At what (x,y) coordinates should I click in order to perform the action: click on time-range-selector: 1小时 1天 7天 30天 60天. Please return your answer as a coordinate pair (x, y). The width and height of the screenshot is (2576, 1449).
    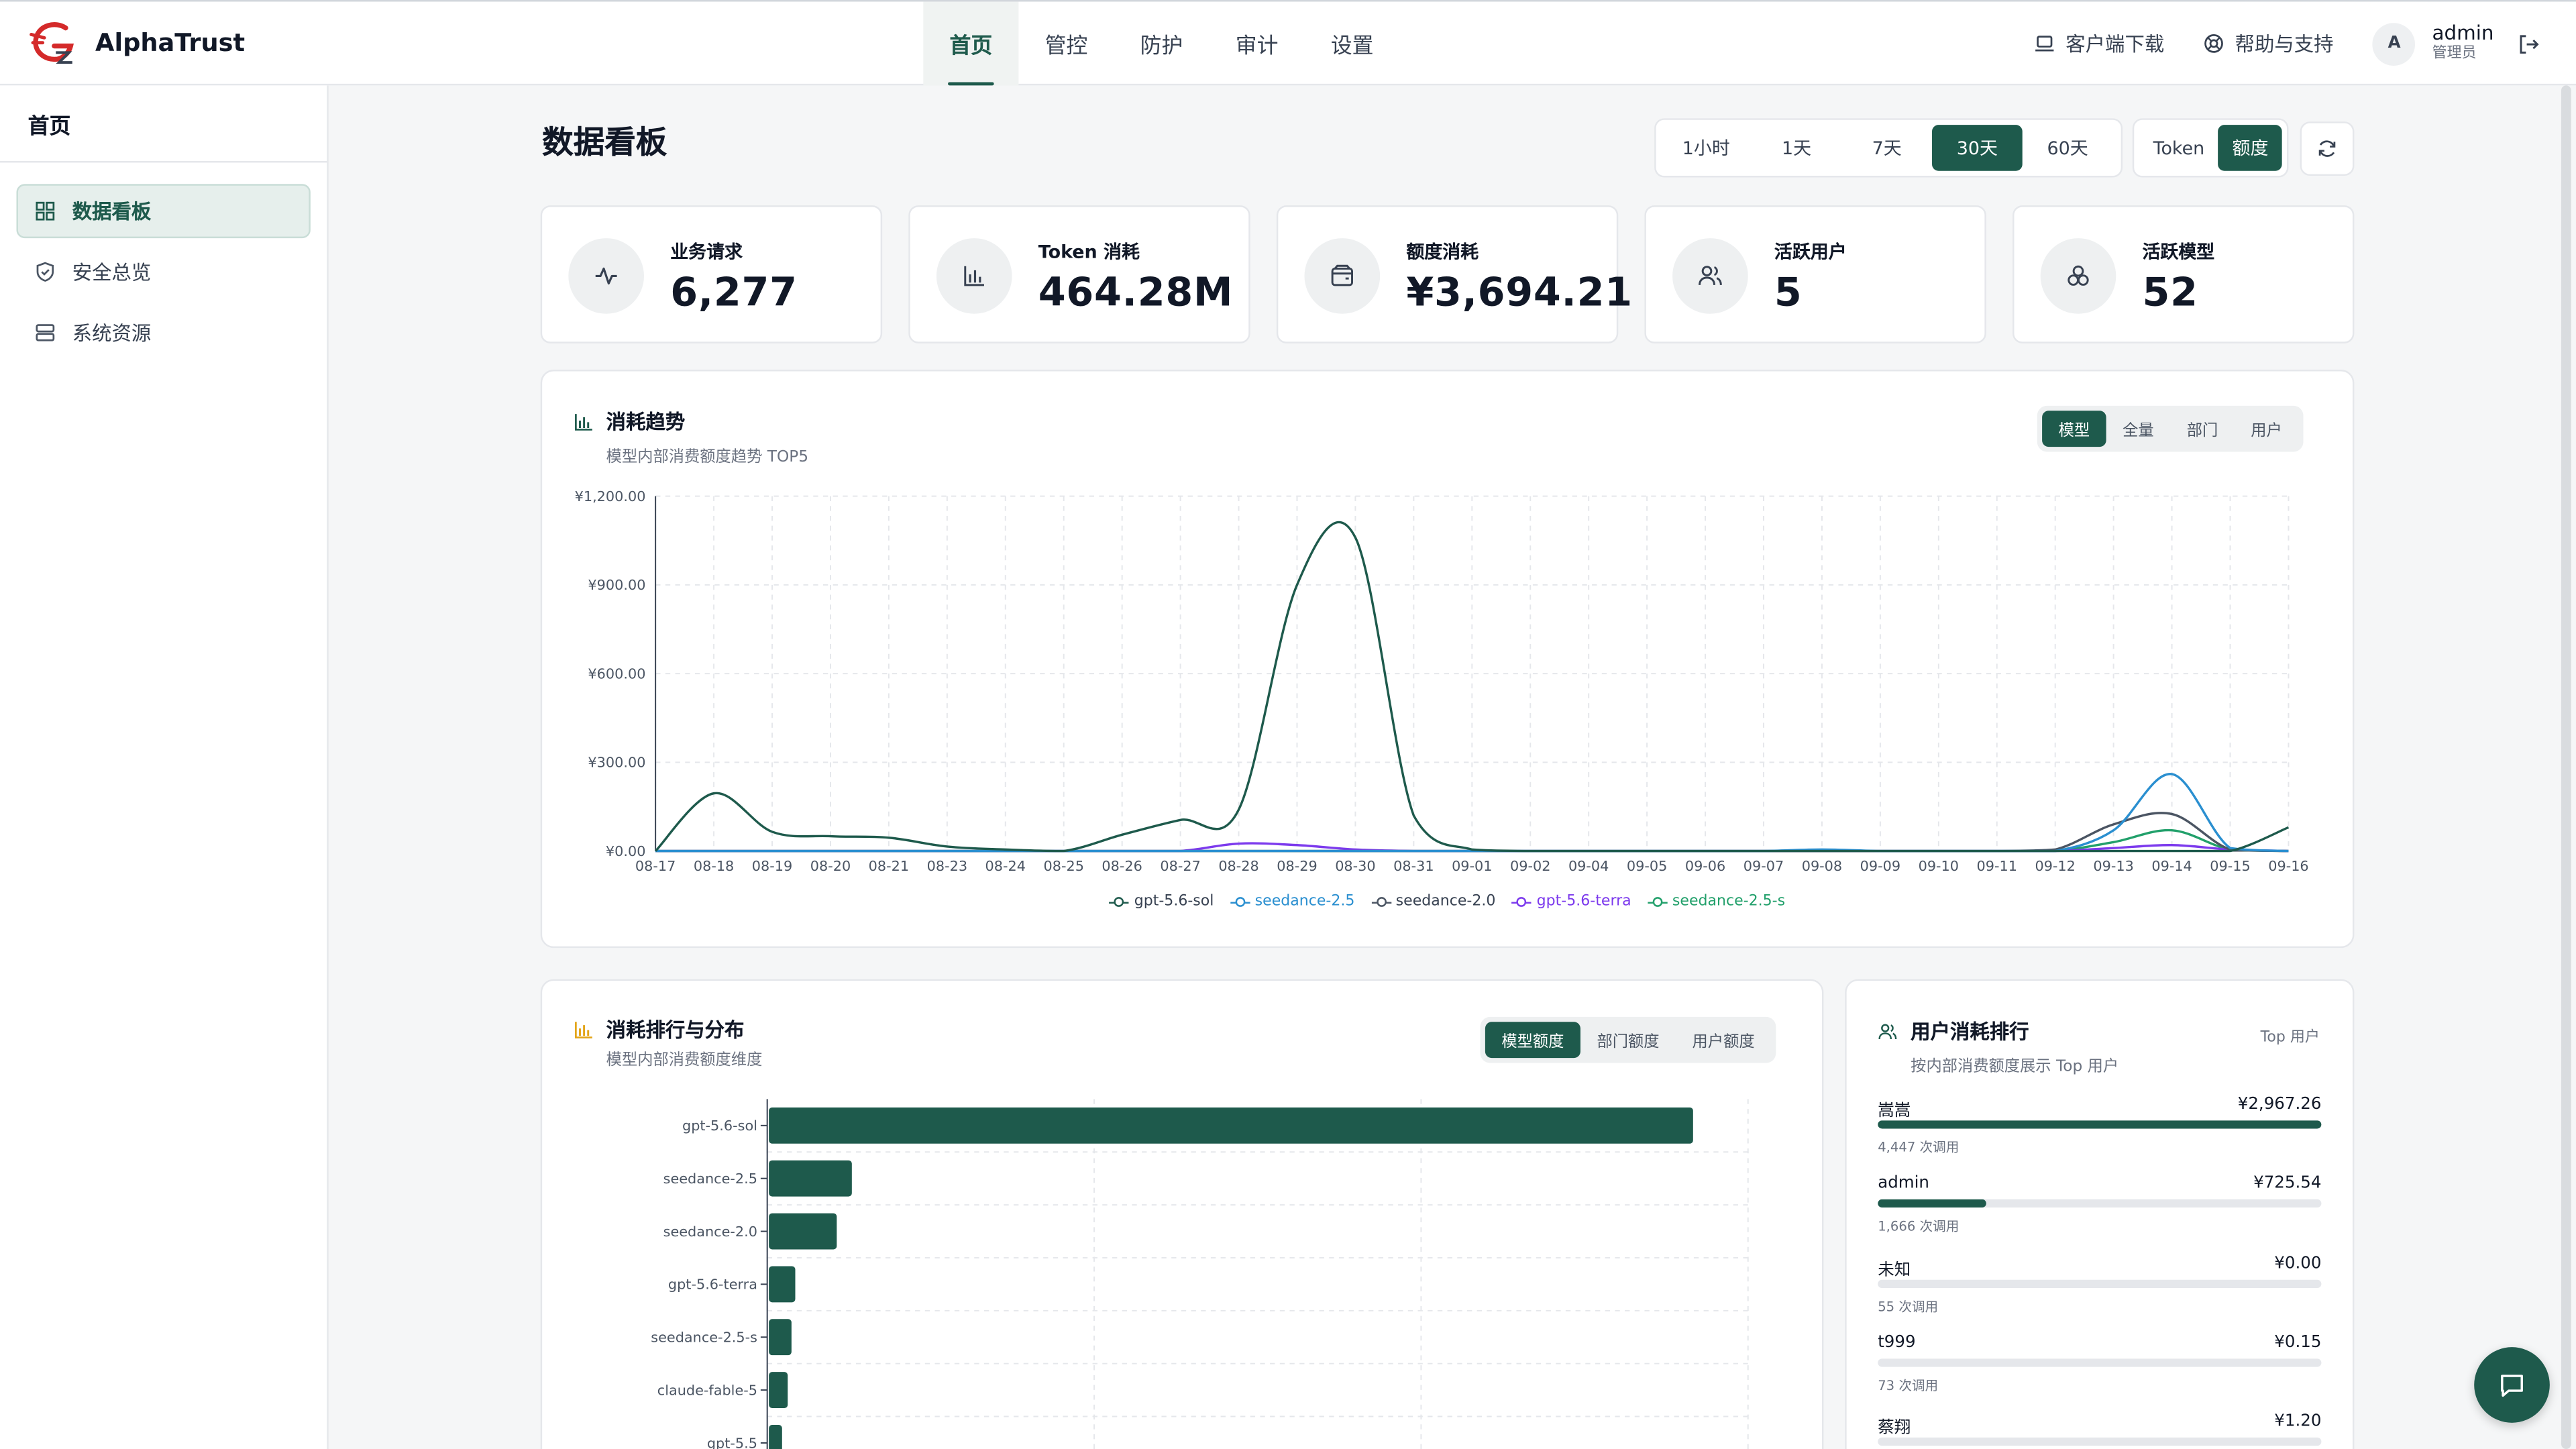
    Looking at the image, I should click on (1888, 148).